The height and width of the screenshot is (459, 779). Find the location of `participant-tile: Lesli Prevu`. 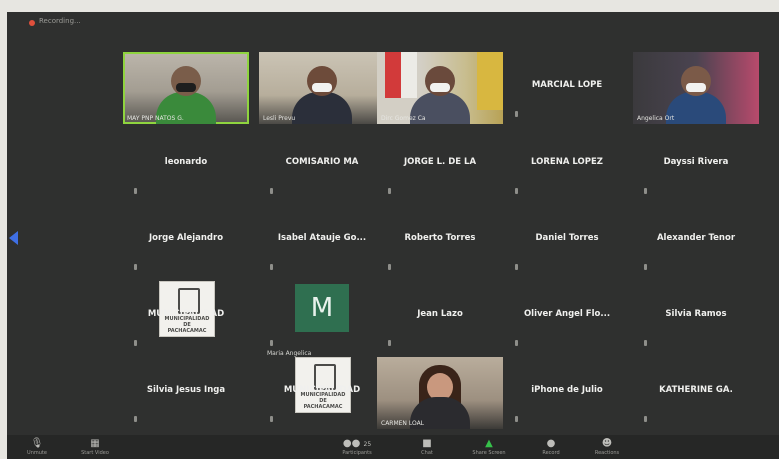

participant-tile: Lesli Prevu is located at coordinates (322, 88).